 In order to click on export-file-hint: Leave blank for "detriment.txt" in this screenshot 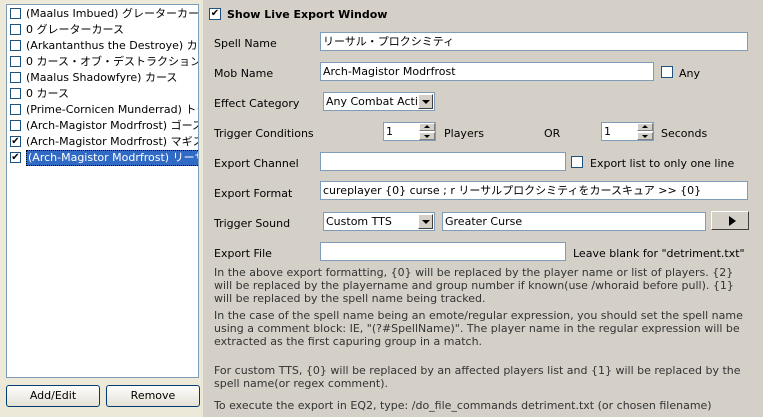, I will do `click(659, 253)`.